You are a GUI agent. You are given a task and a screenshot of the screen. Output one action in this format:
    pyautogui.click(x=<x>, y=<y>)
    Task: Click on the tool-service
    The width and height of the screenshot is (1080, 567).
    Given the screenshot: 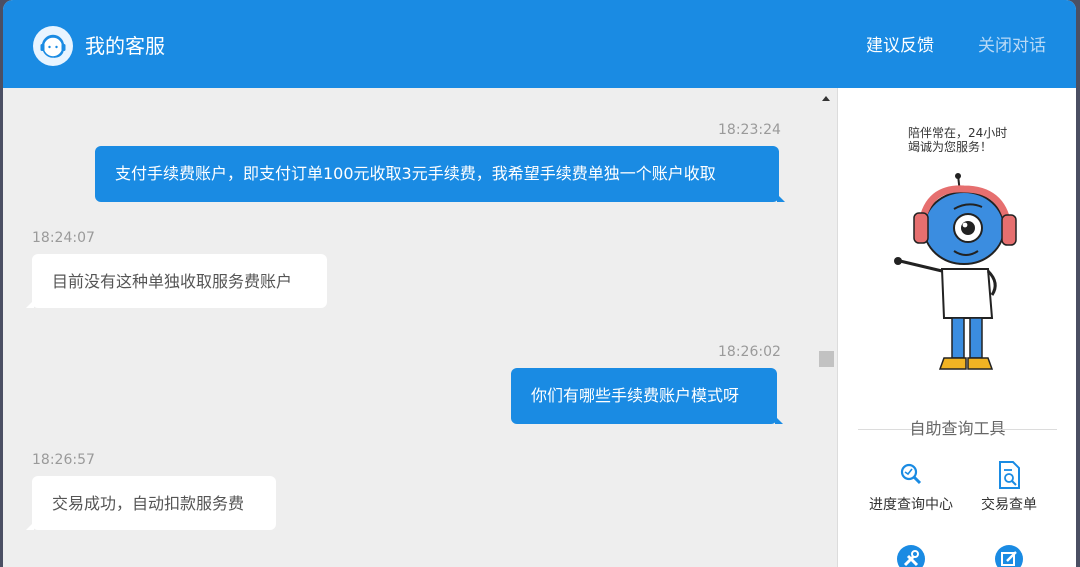 What is the action you would take?
    pyautogui.click(x=911, y=555)
    